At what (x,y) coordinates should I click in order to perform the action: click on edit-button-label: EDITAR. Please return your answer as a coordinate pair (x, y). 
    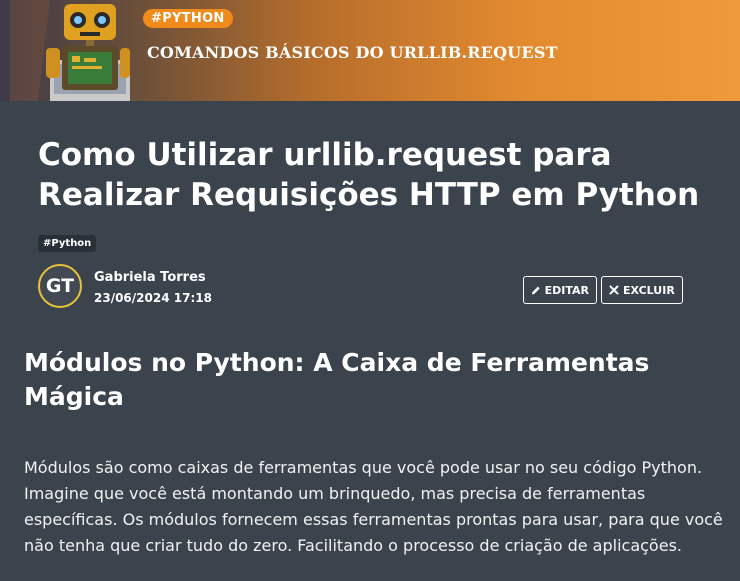
    Looking at the image, I should click on (566, 290).